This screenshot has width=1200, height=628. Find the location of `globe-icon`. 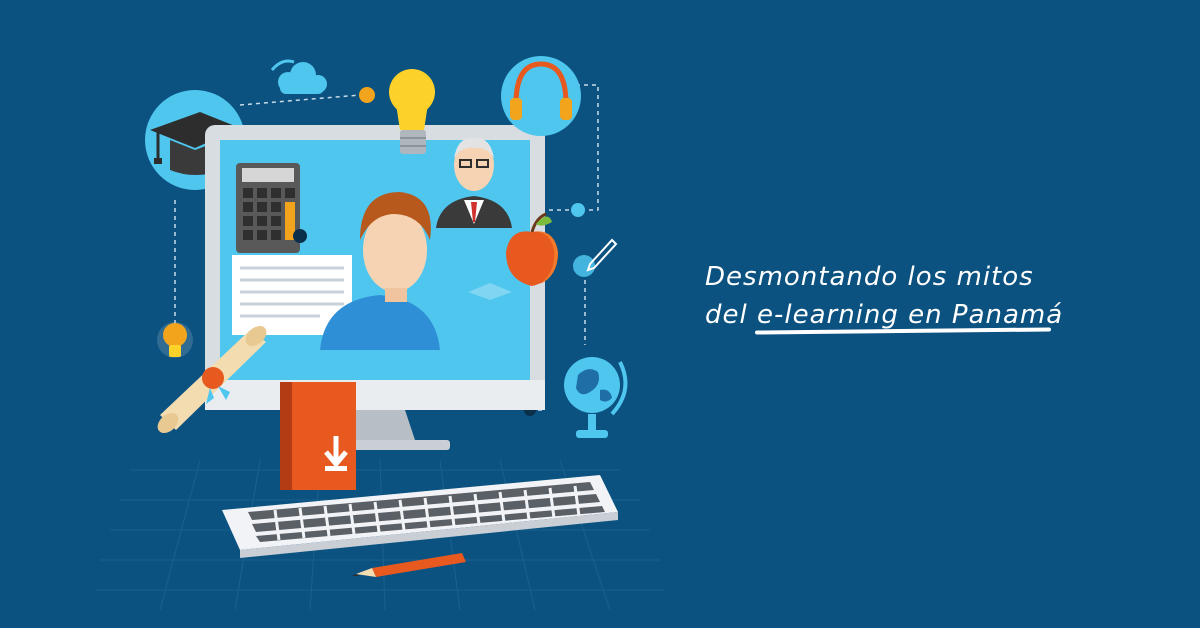

globe-icon is located at coordinates (596, 397).